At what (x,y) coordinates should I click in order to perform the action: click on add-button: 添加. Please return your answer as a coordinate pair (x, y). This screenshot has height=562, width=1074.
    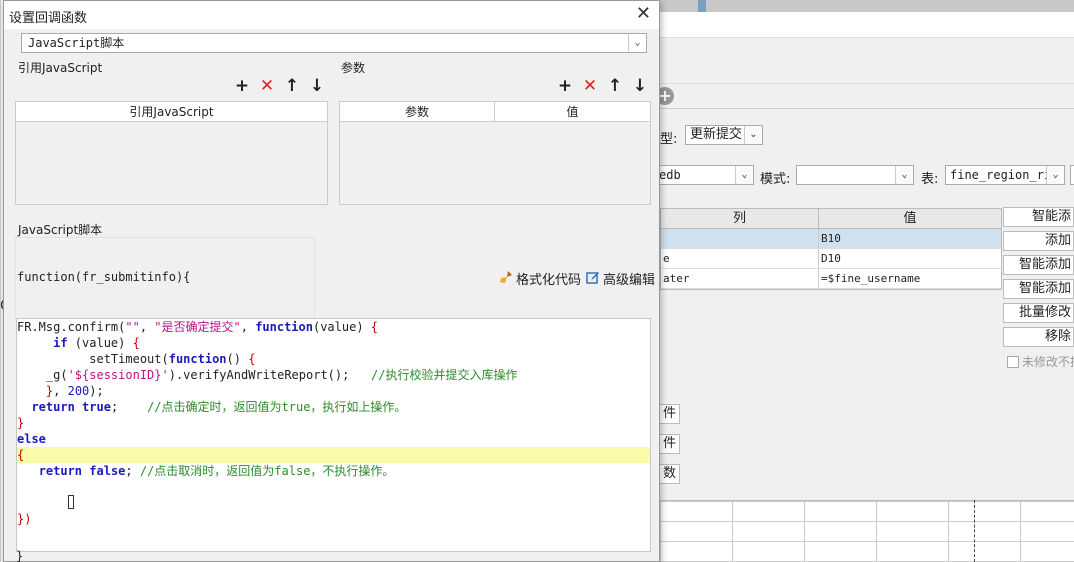
    Looking at the image, I should click on (1038, 241).